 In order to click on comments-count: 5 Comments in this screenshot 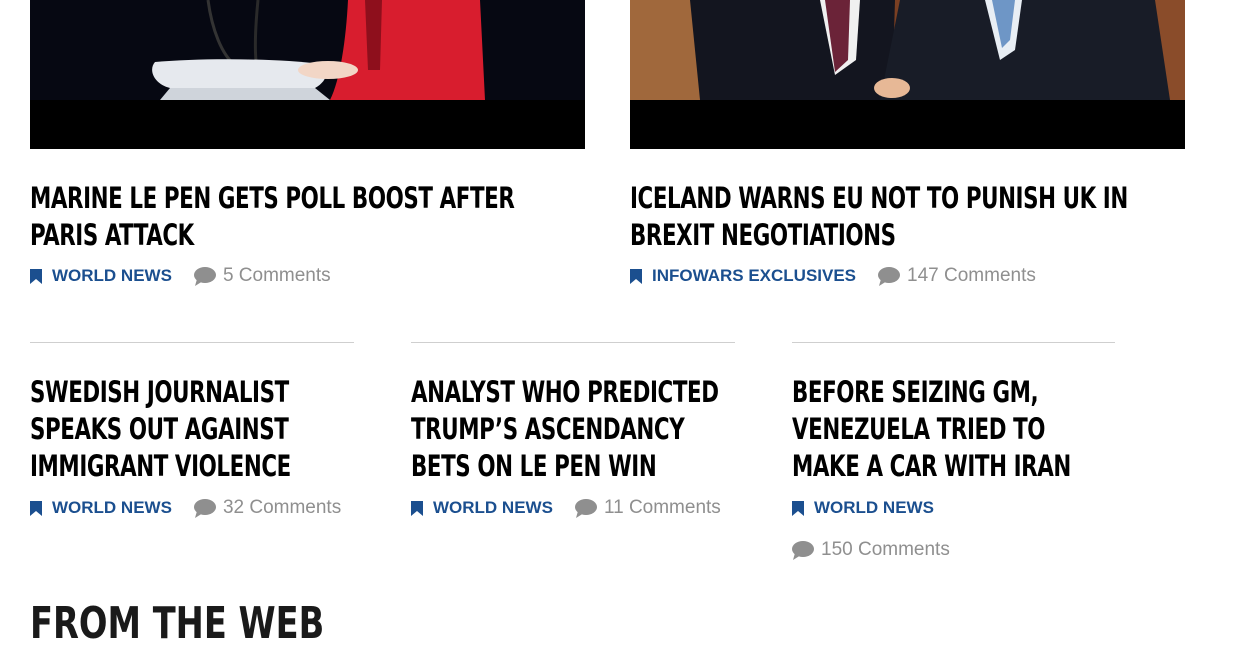, I will do `click(276, 275)`.